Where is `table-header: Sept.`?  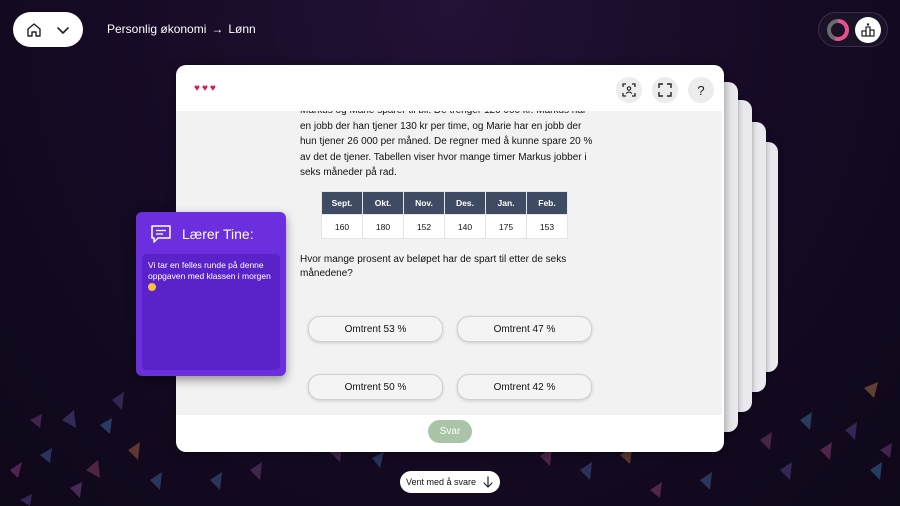
table-header: Sept. is located at coordinates (342, 203).